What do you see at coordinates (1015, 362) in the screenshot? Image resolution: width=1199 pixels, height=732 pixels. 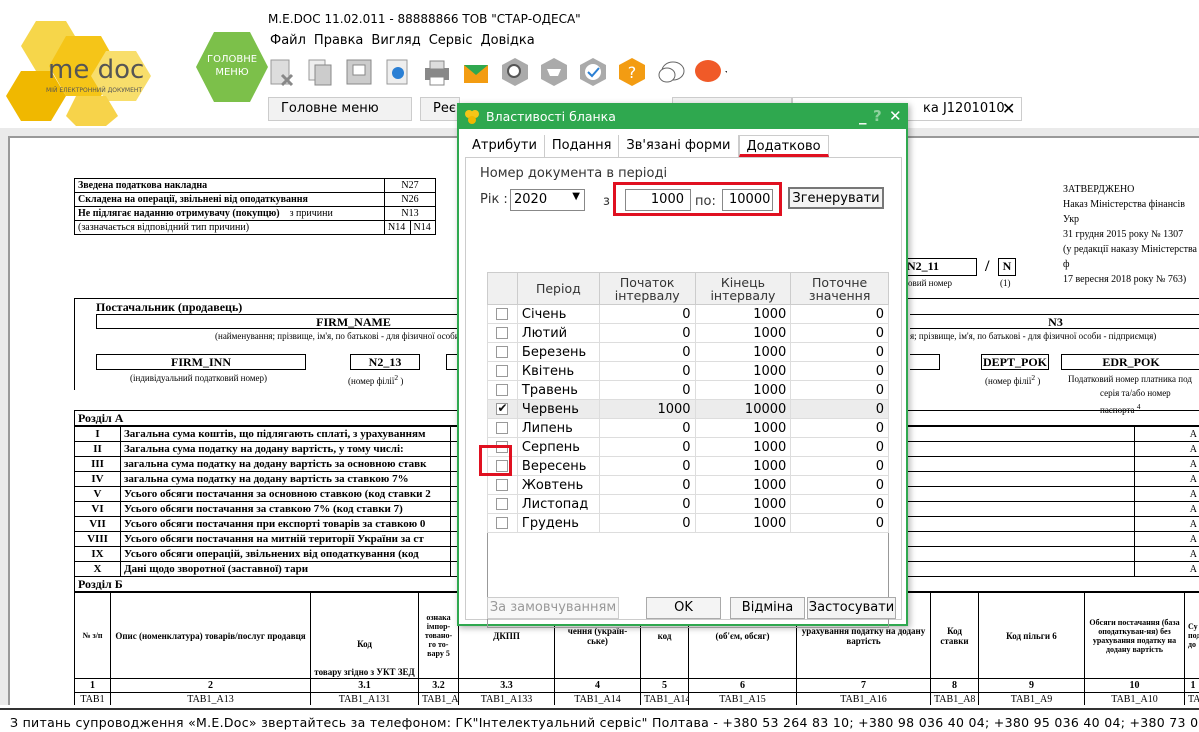 I see `dept-pok-field: DEPT_POK` at bounding box center [1015, 362].